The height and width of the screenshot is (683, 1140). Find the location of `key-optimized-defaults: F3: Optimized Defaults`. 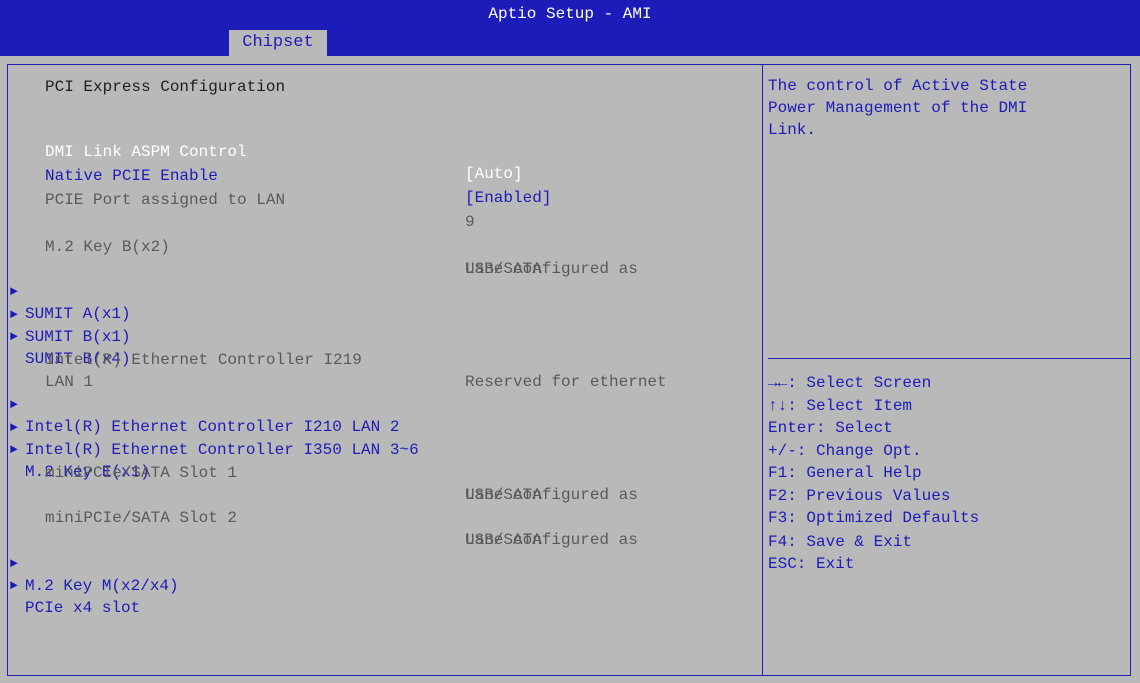

key-optimized-defaults: F3: Optimized Defaults is located at coordinates (874, 518).